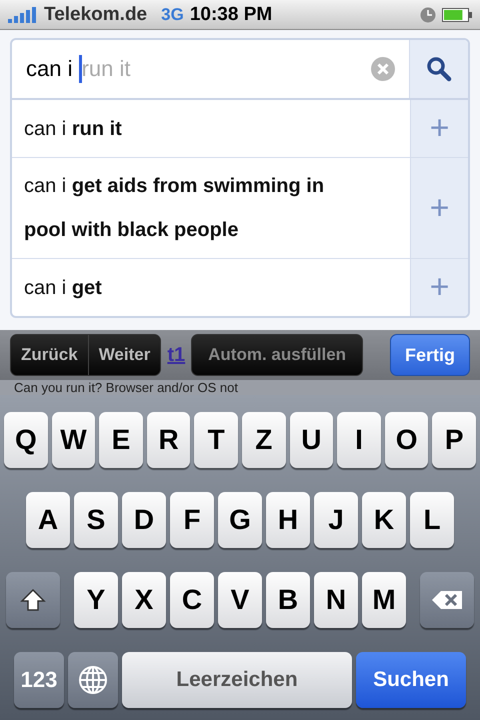  Describe the element at coordinates (23, 14) in the screenshot. I see `signal-icon` at that location.